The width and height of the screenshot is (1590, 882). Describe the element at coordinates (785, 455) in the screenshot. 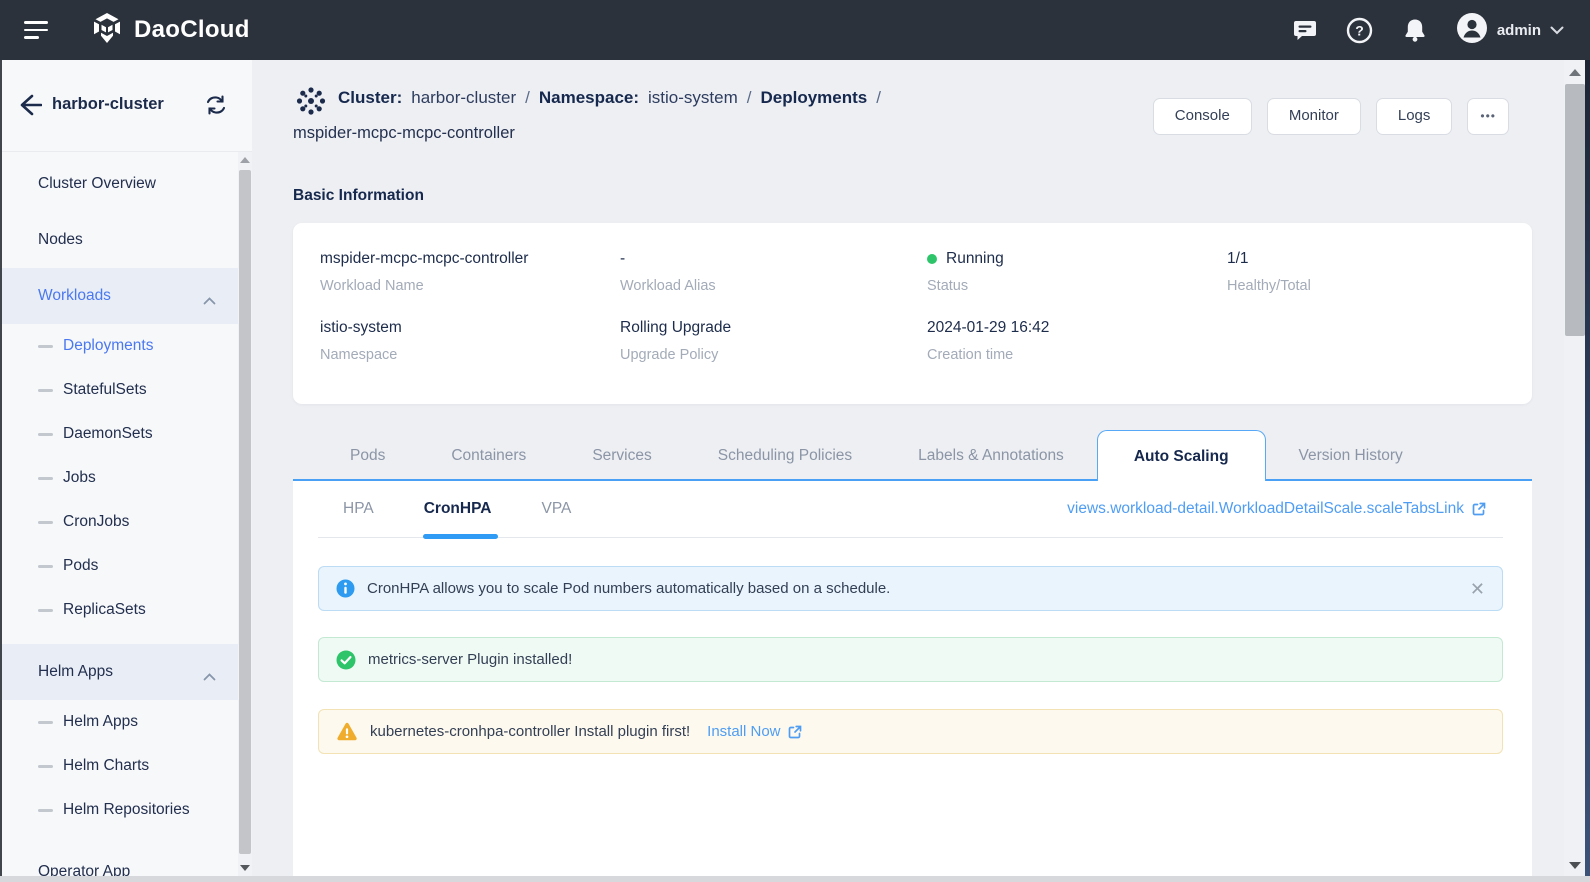

I see `tab-scheduling-policies: Scheduling Policies` at that location.